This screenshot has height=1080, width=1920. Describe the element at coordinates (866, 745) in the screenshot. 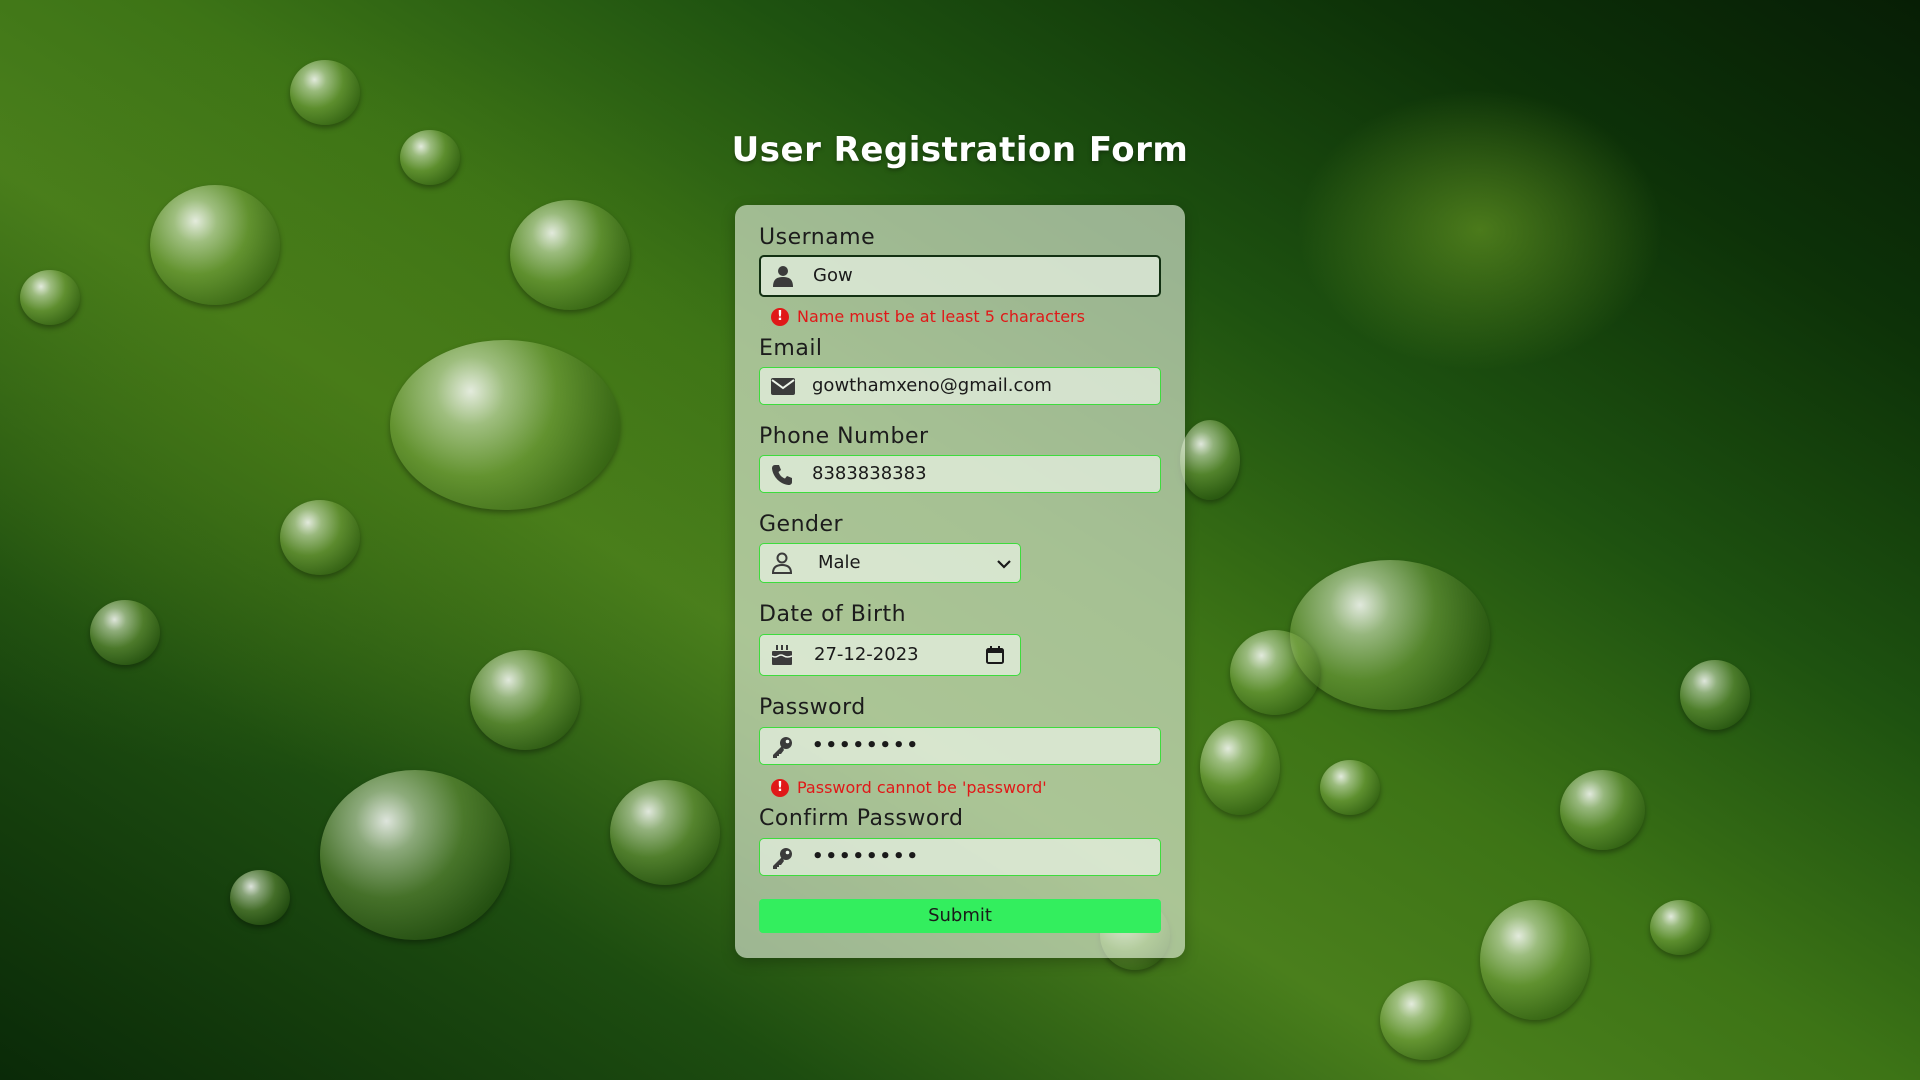

I see `password-value: ••••••••` at that location.